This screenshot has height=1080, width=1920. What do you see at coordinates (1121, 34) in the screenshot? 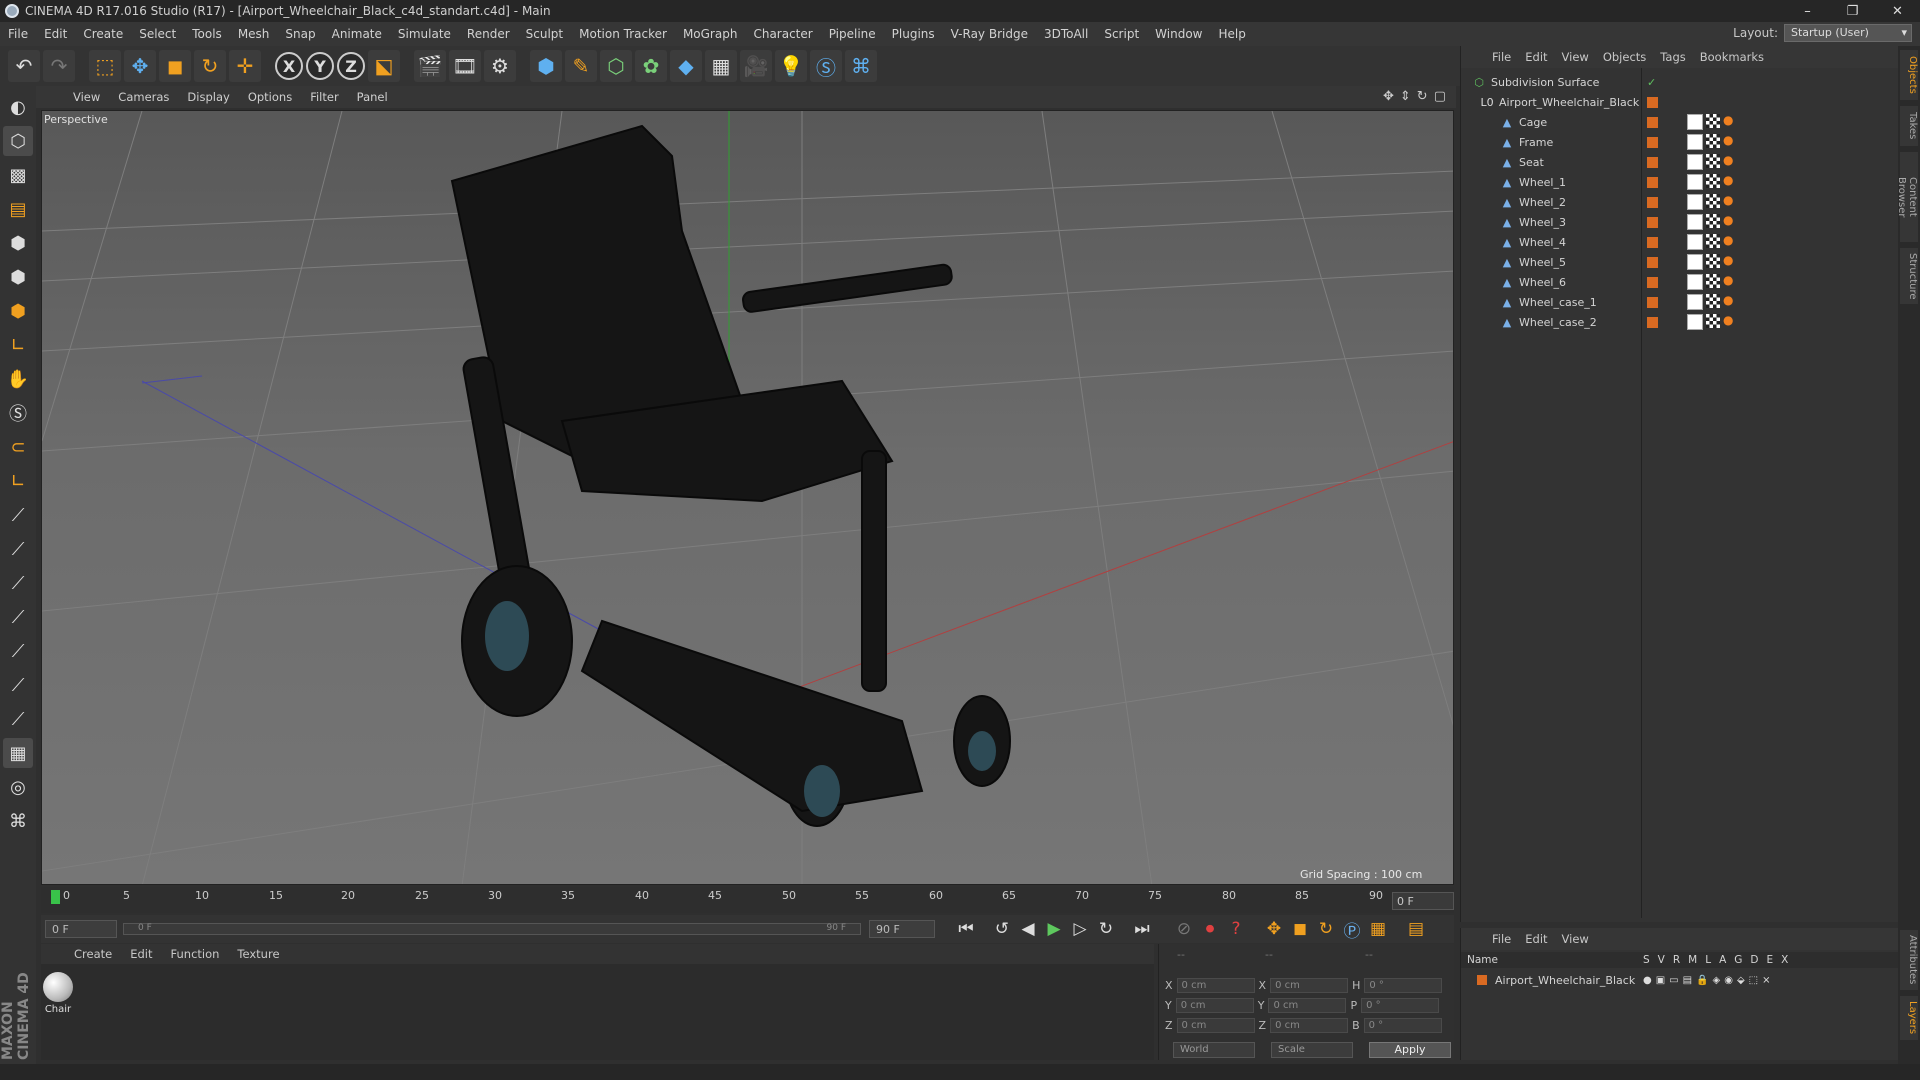
I see `menu-script: Script` at bounding box center [1121, 34].